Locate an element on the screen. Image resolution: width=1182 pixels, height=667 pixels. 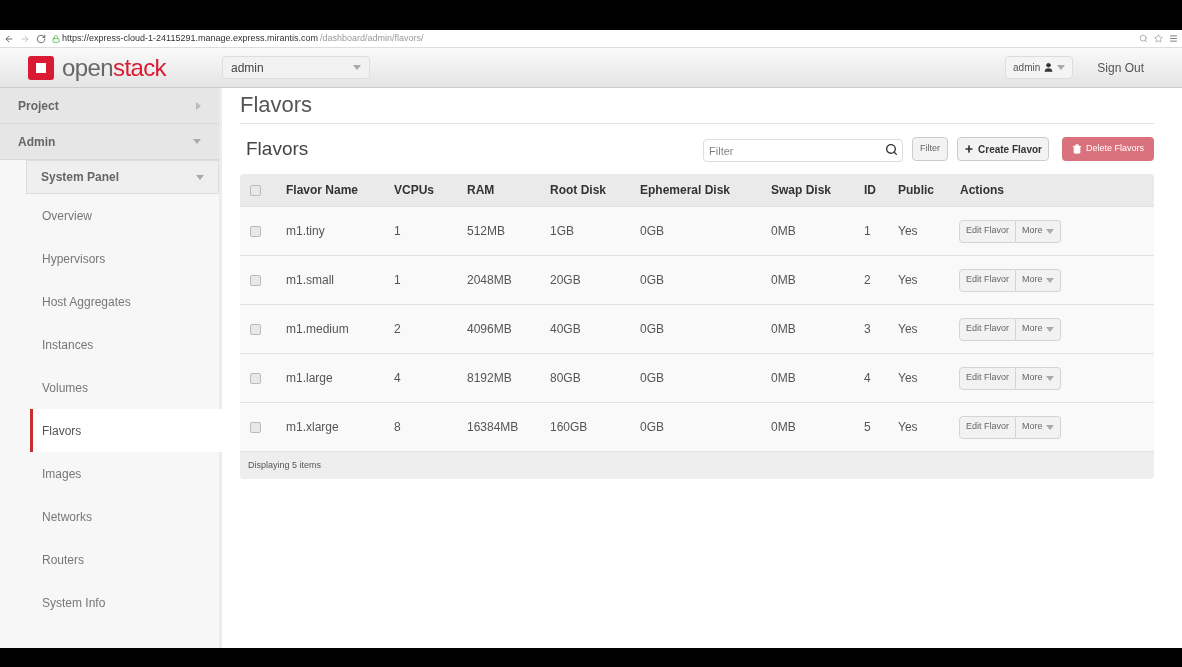
sidebar-item: Routers is located at coordinates (124, 559).